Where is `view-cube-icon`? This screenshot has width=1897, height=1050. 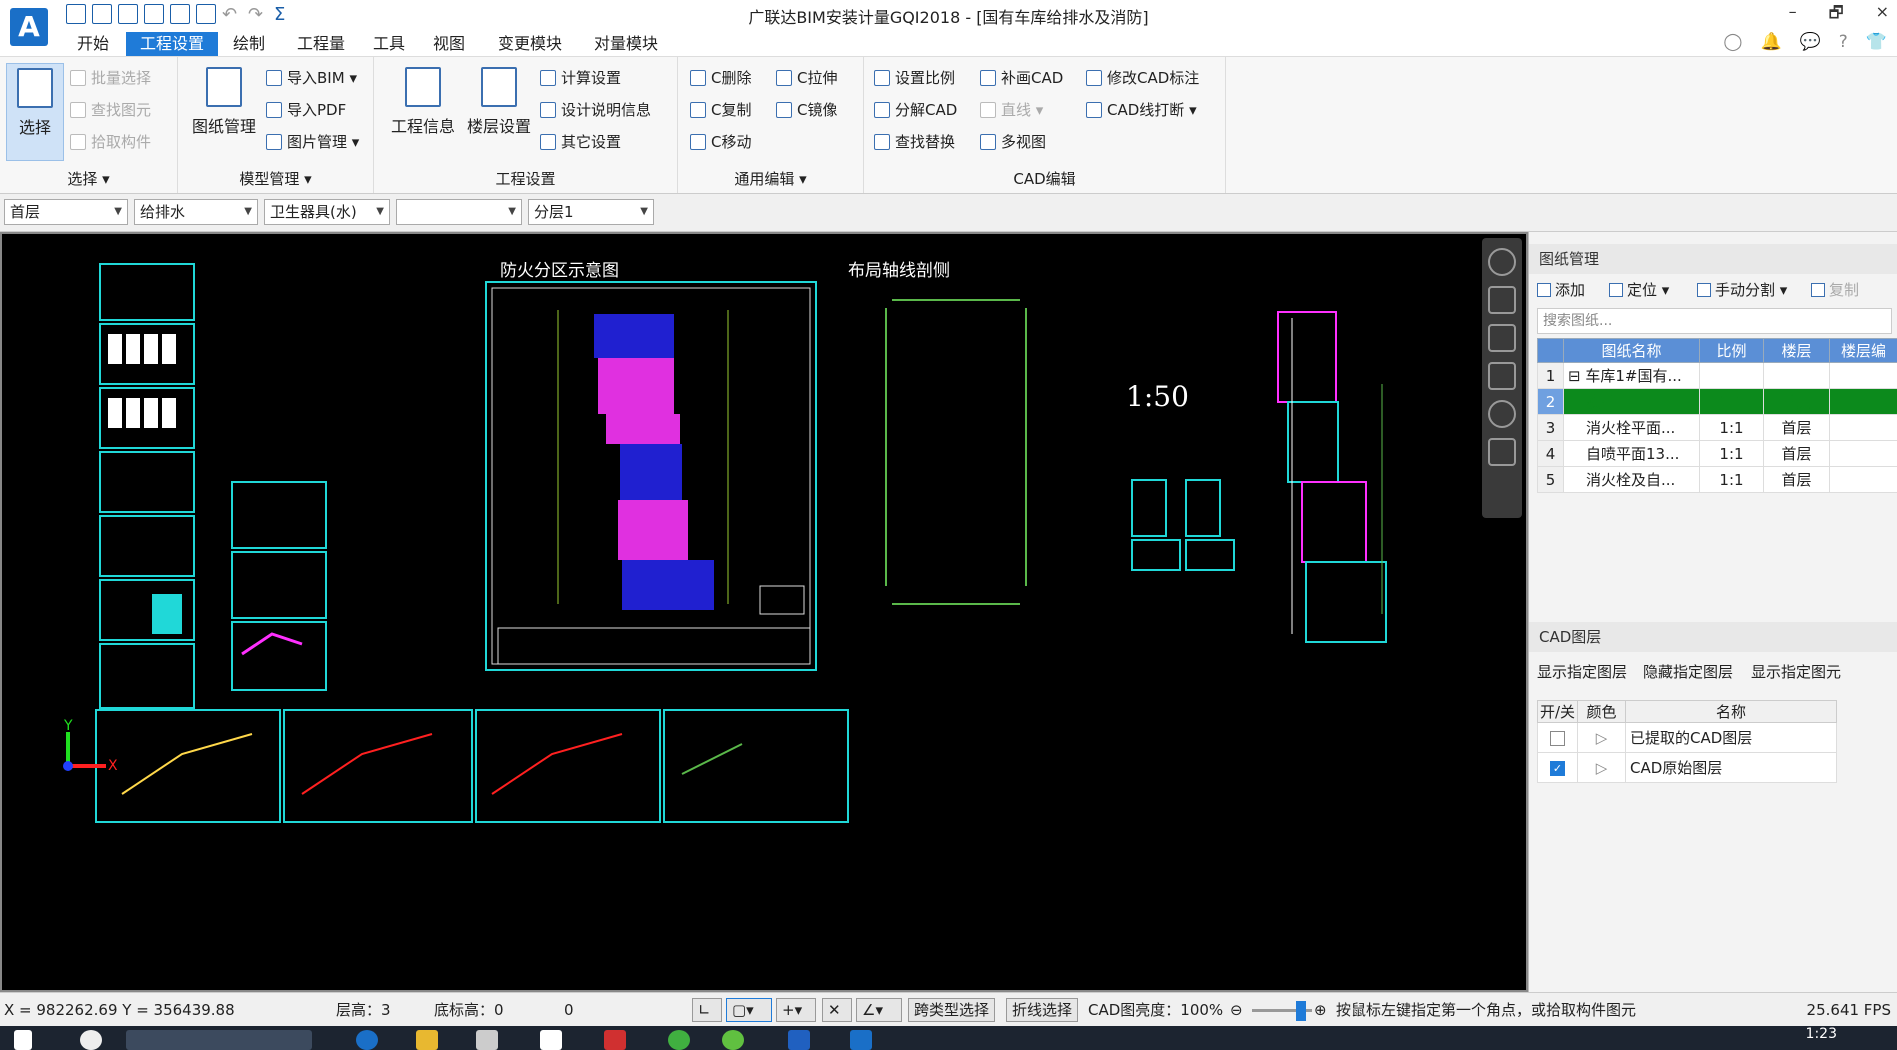 view-cube-icon is located at coordinates (1502, 376).